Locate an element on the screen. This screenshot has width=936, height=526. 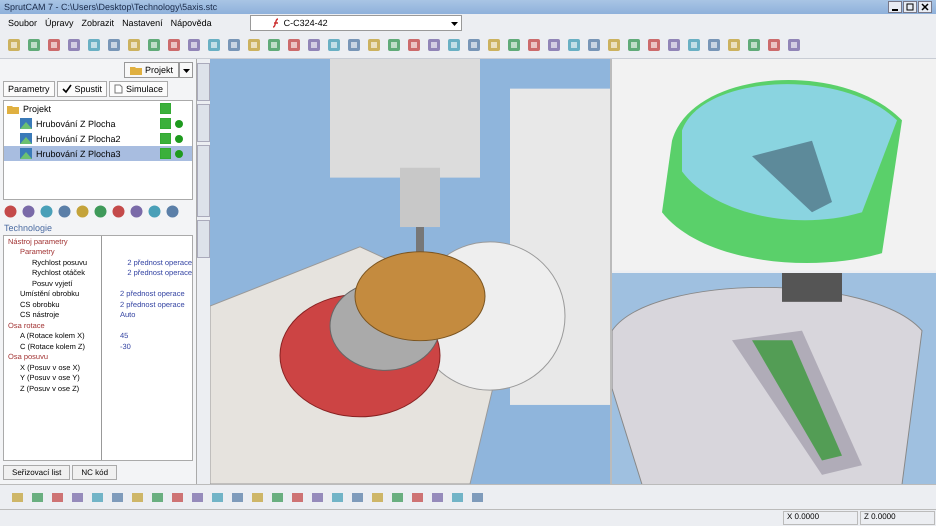
menu-item: Nápověda is located at coordinates (191, 23).